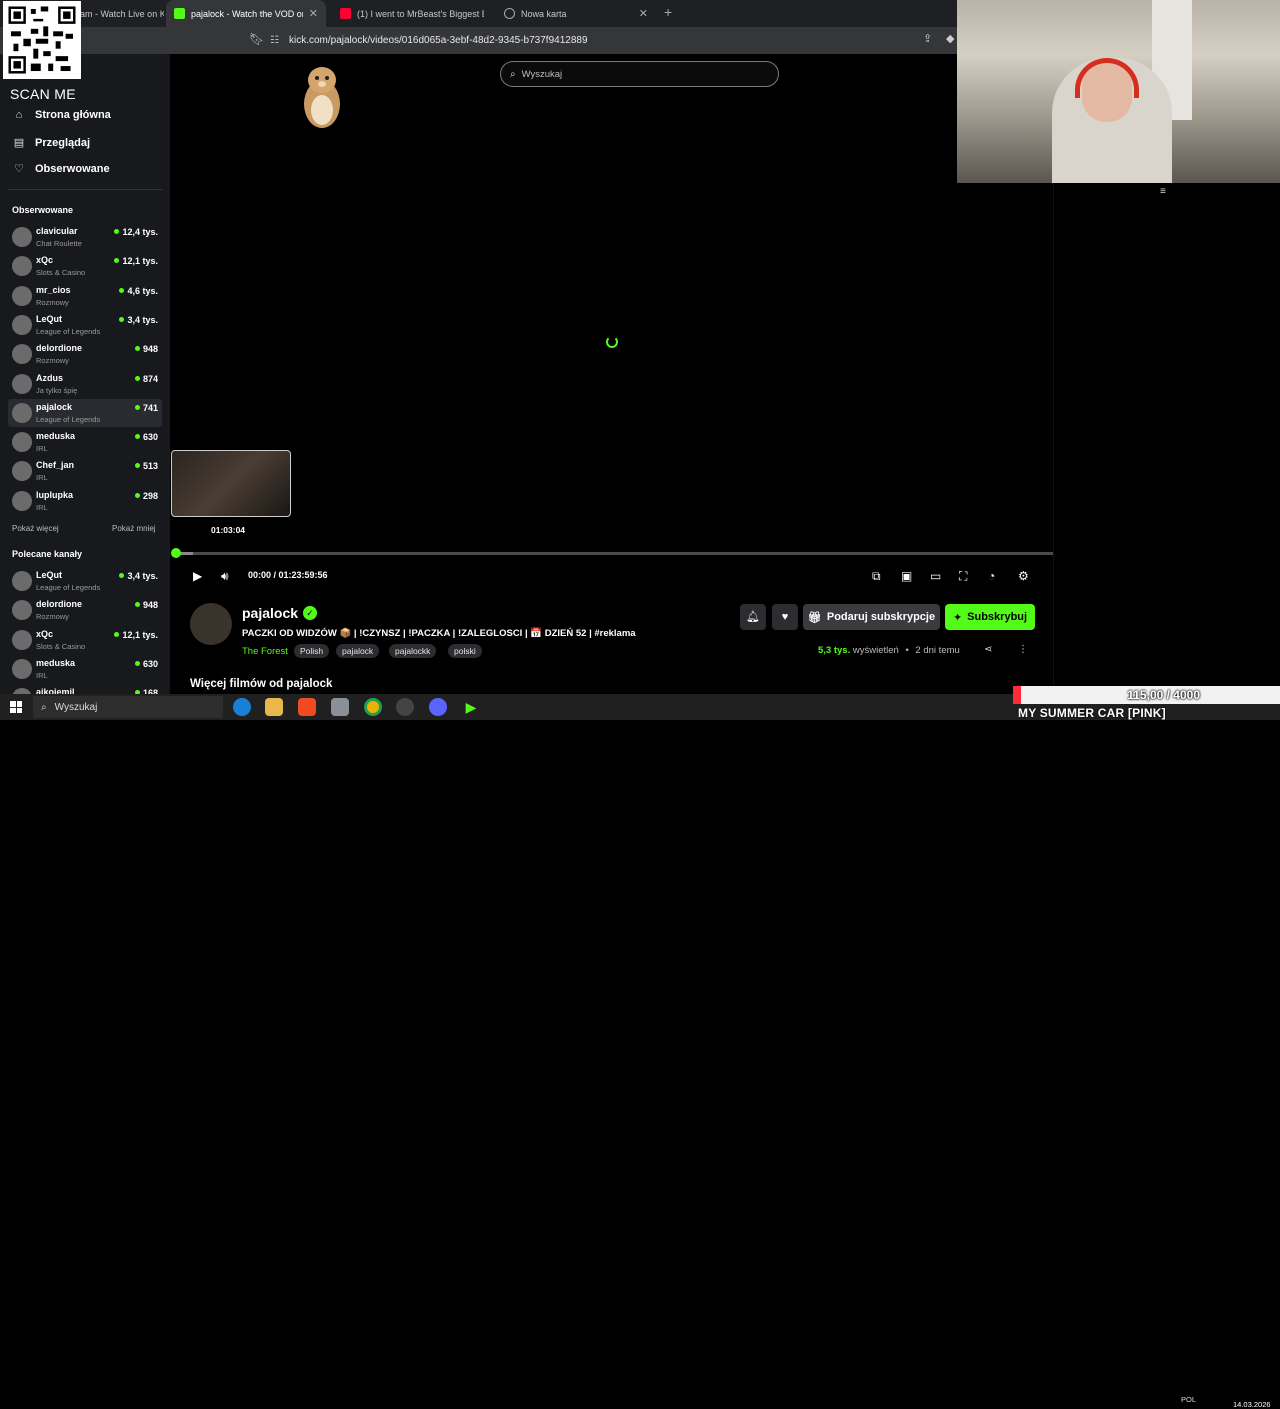 This screenshot has height=1409, width=1280. What do you see at coordinates (876, 576) in the screenshot?
I see `miniplayer-button: ⧉` at bounding box center [876, 576].